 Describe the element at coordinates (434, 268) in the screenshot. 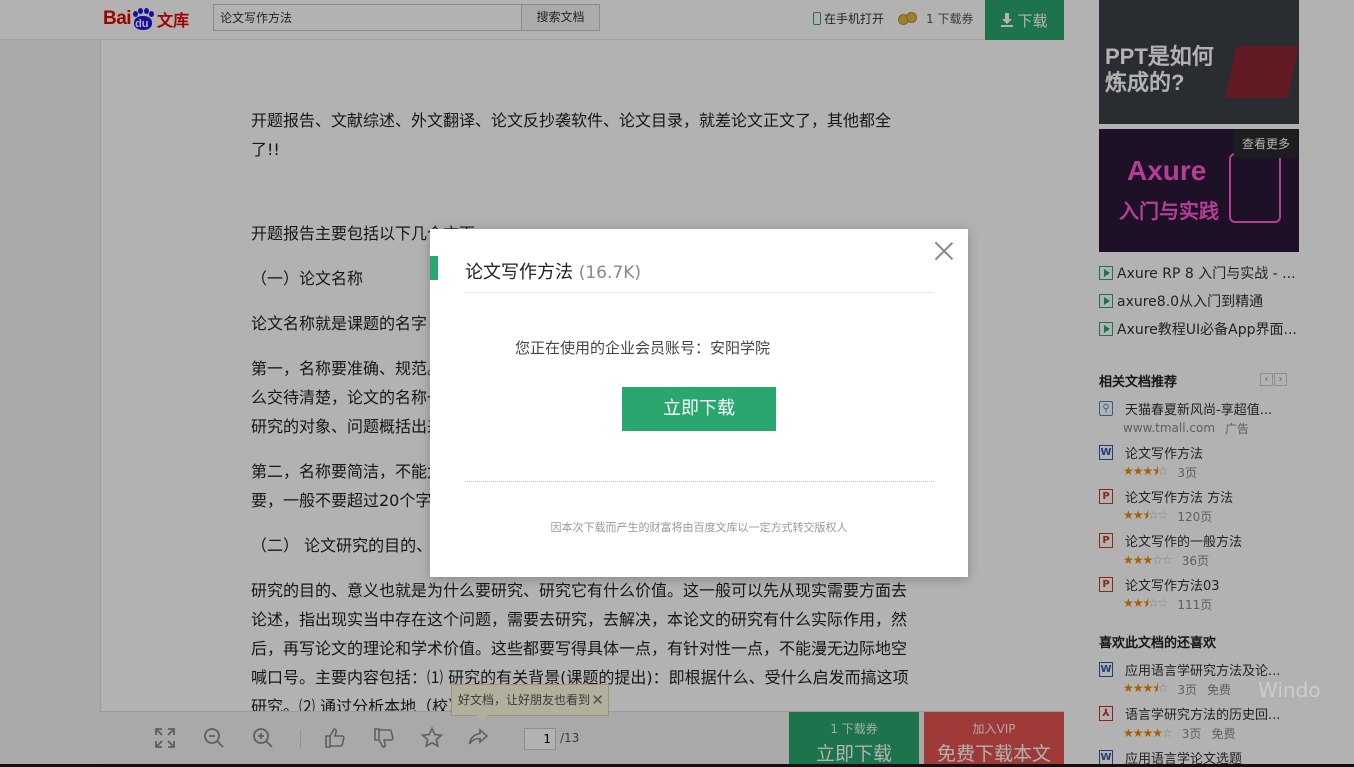

I see `title-accent-bar` at that location.